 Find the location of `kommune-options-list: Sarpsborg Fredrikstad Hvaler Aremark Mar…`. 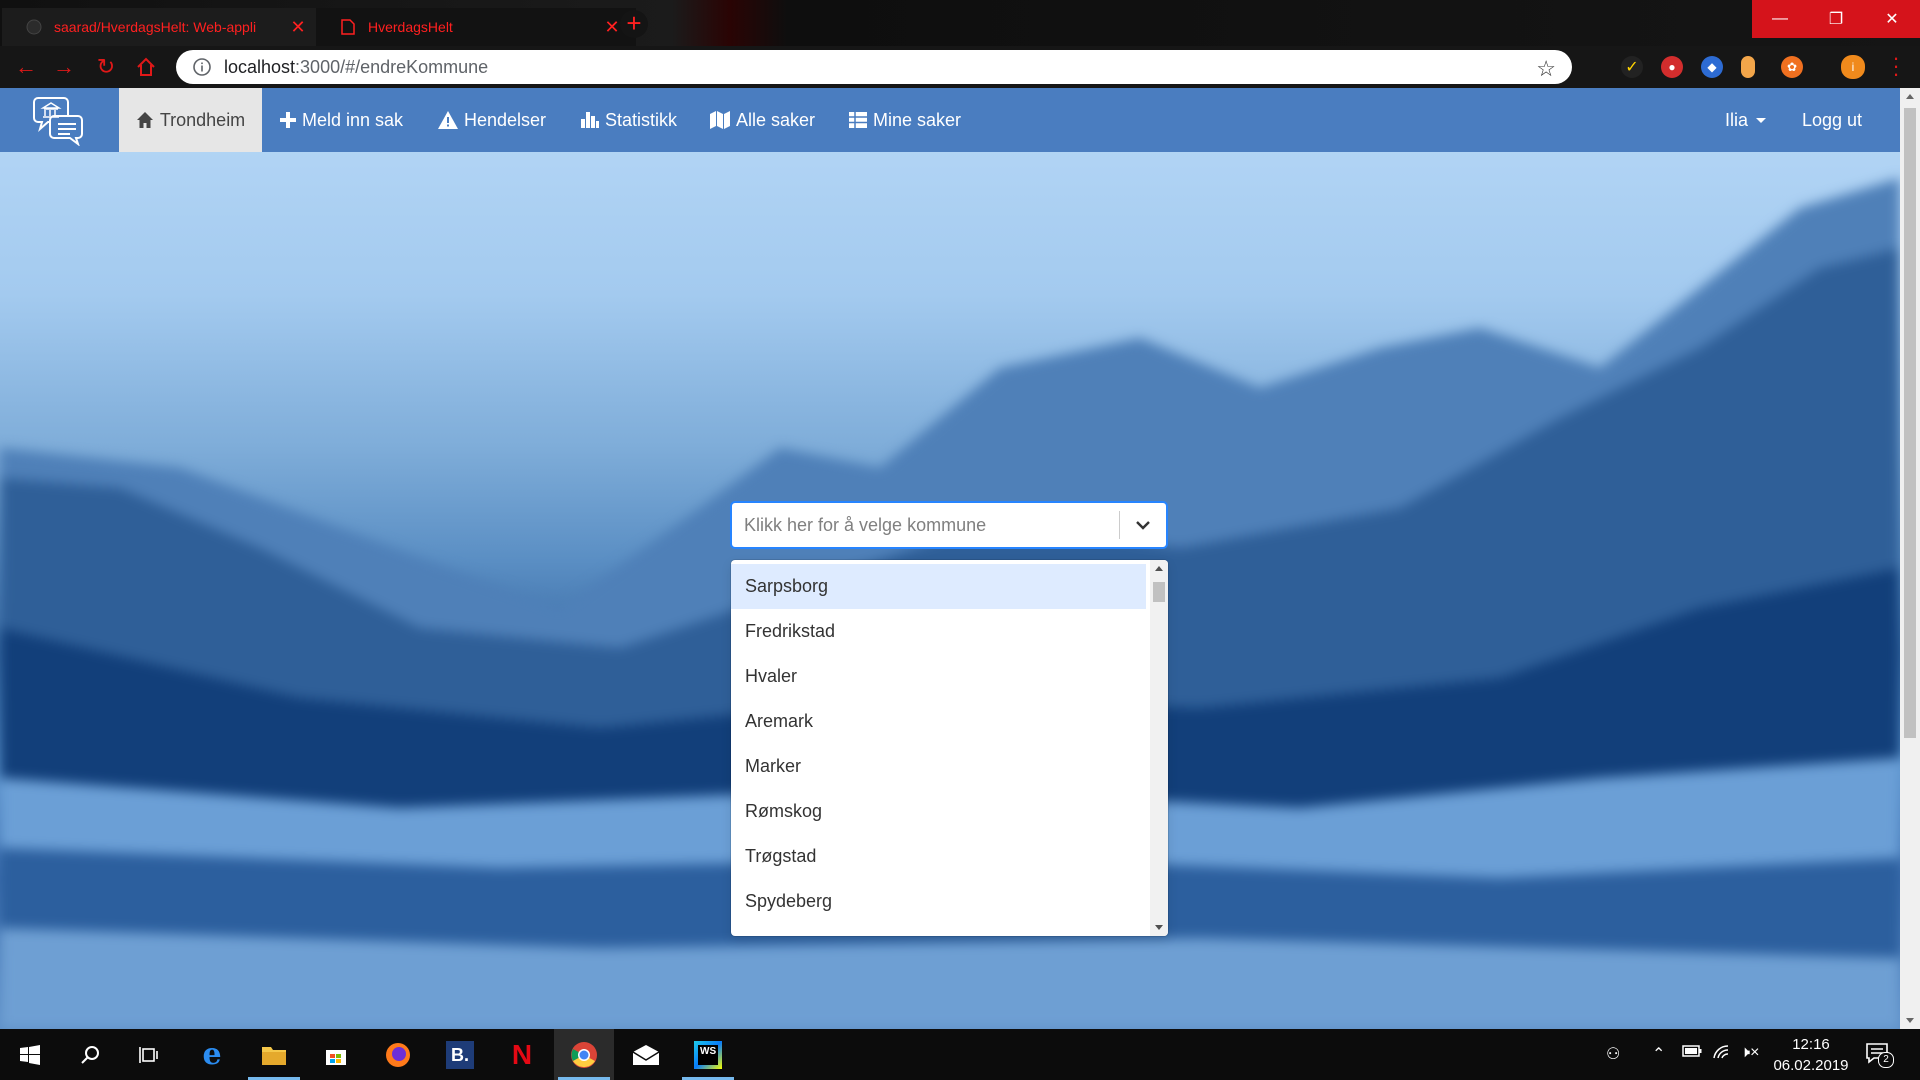

kommune-options-list: Sarpsborg Fredrikstad Hvaler Aremark Mar… is located at coordinates (938, 744).